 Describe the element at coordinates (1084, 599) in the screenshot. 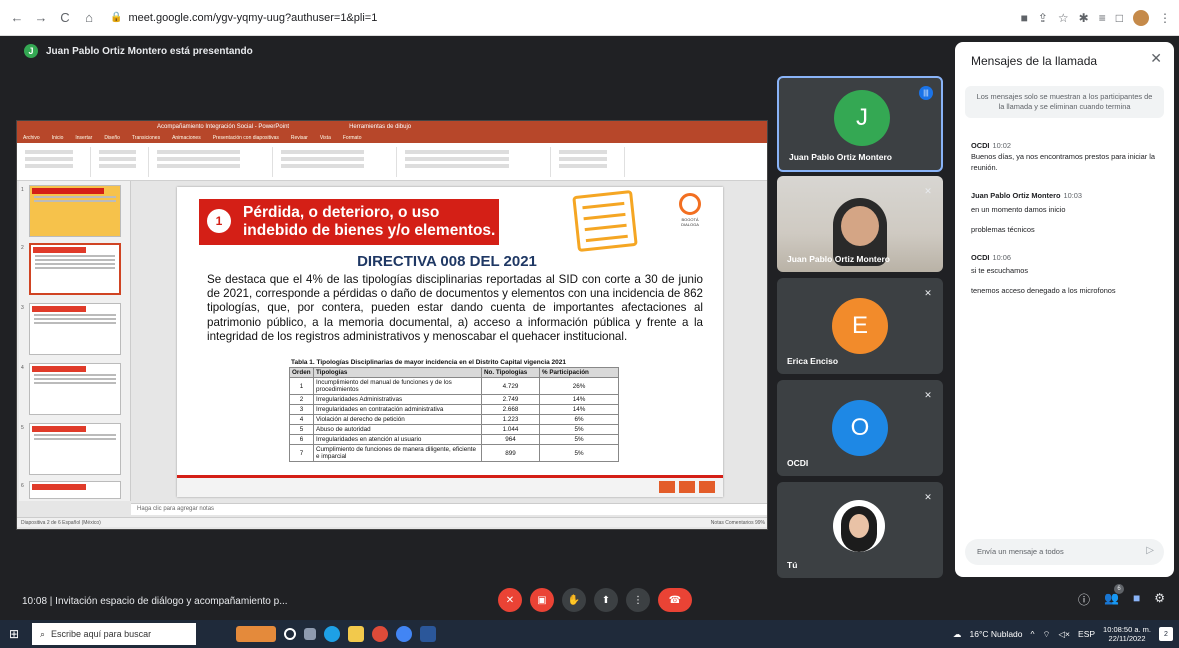

I see `info-icon: ⓘ` at that location.